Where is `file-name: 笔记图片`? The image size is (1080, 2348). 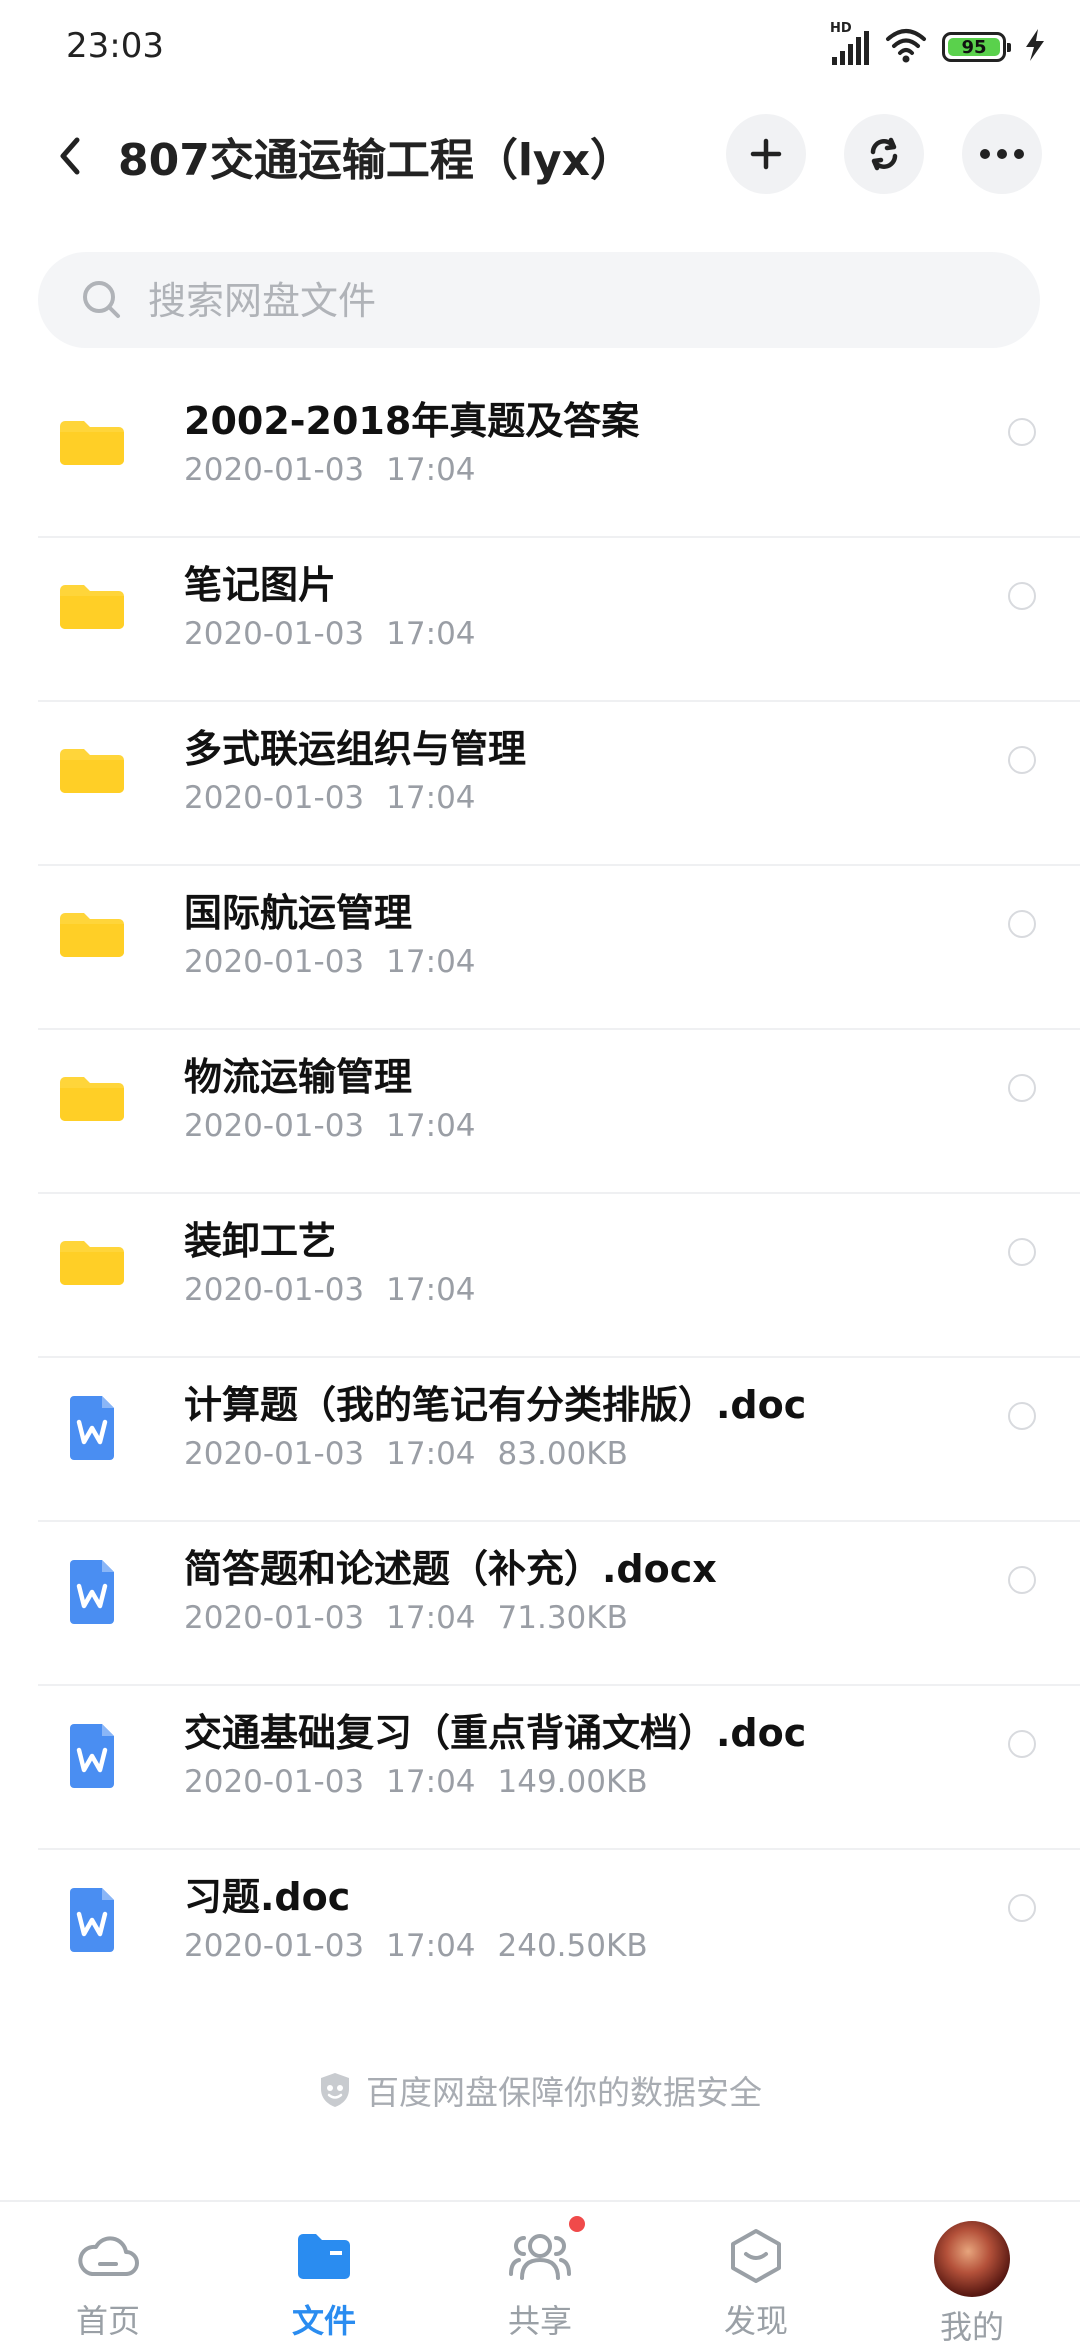
file-name: 笔记图片 is located at coordinates (260, 585).